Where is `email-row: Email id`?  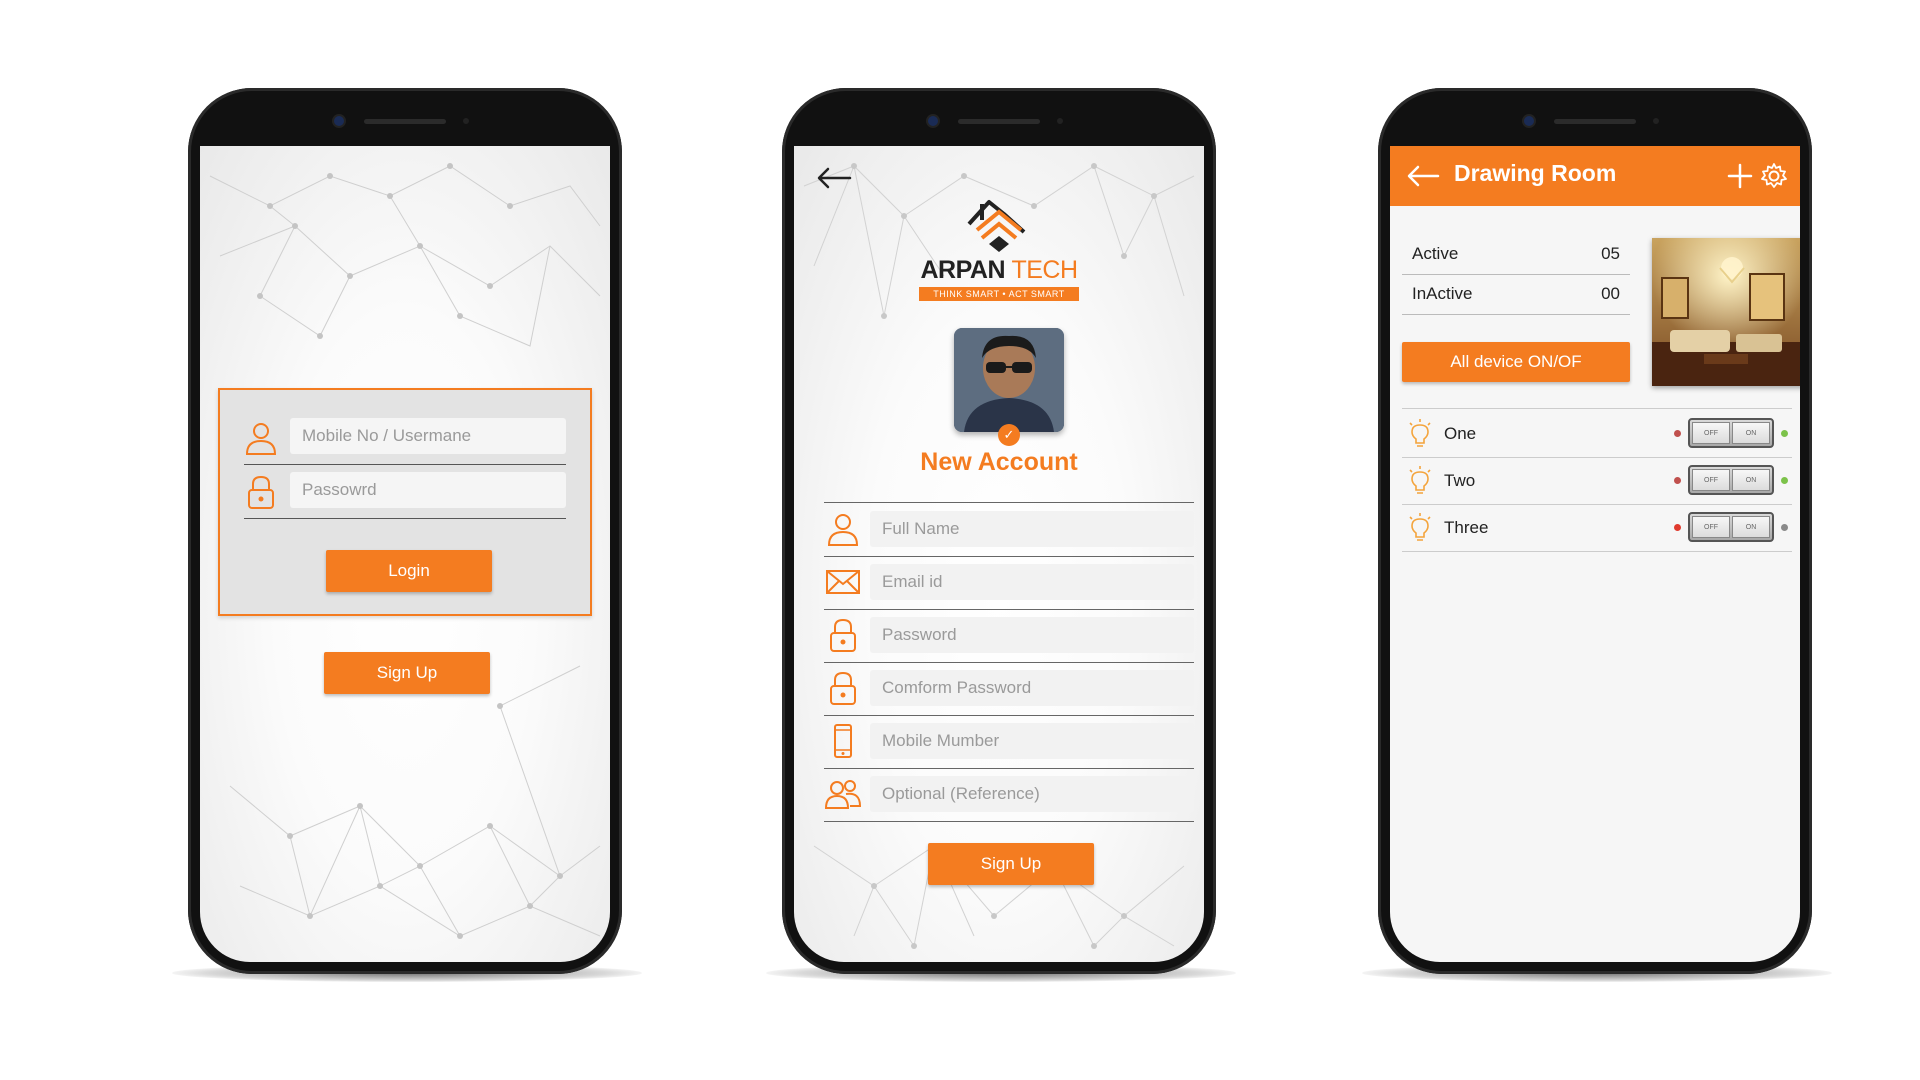
email-row: Email id is located at coordinates (1009, 583).